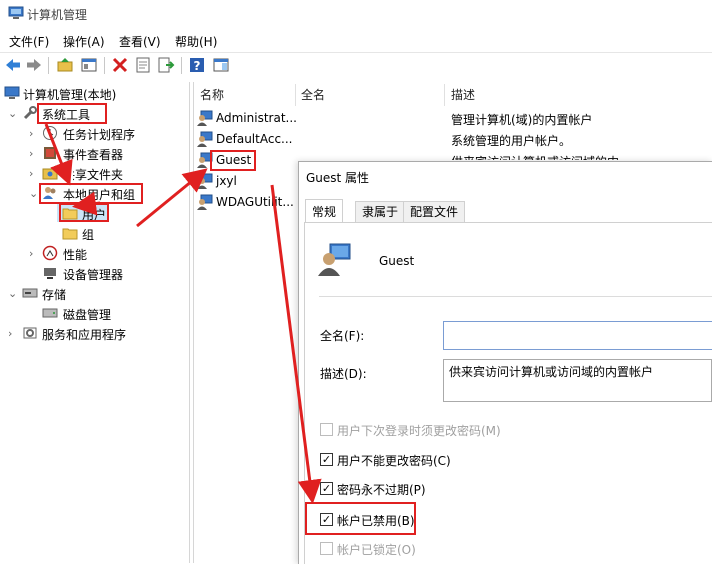  I want to click on checkbox-account-locked, so click(326, 548).